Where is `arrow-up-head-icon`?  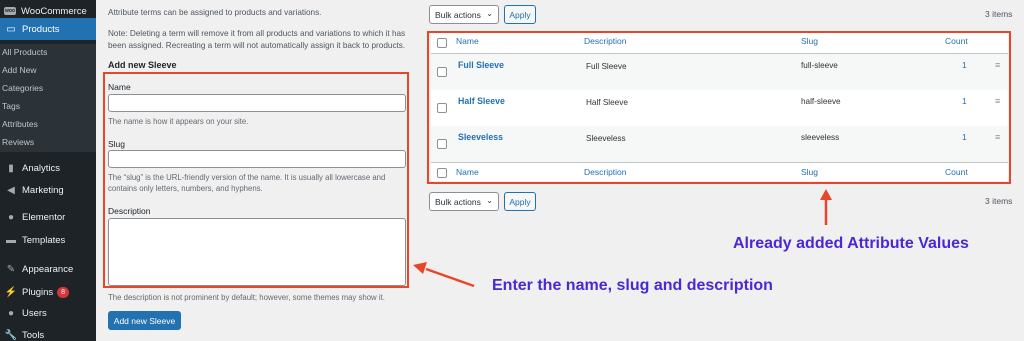 arrow-up-head-icon is located at coordinates (826, 194).